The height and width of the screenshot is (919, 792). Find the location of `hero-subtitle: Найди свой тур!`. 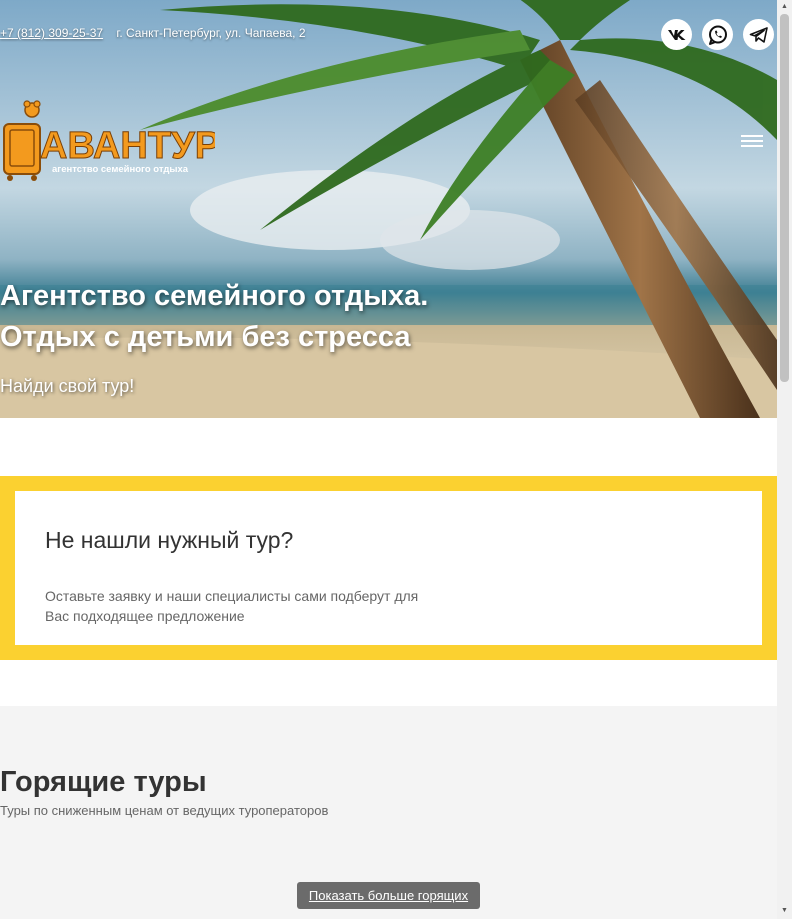

hero-subtitle: Найди свой тур! is located at coordinates (67, 386).